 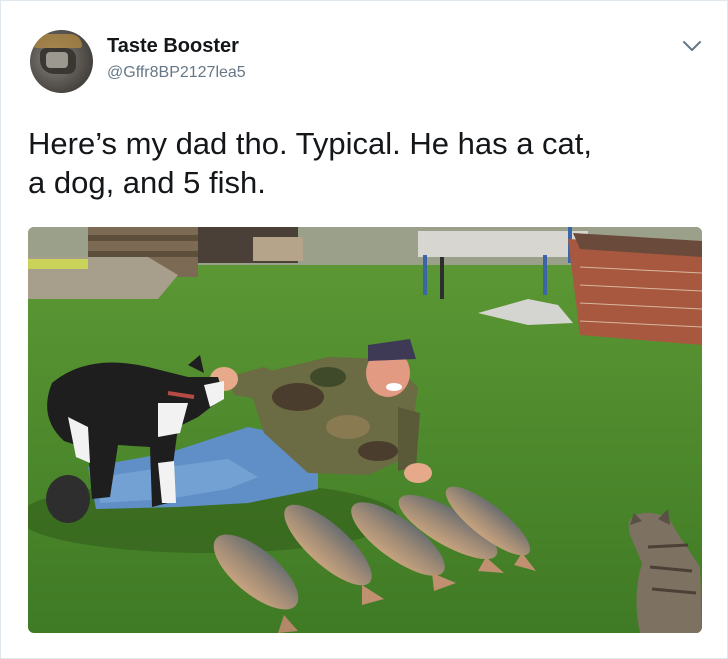 I want to click on author-handle: @Gffr8BP2127lea5, so click(x=176, y=73).